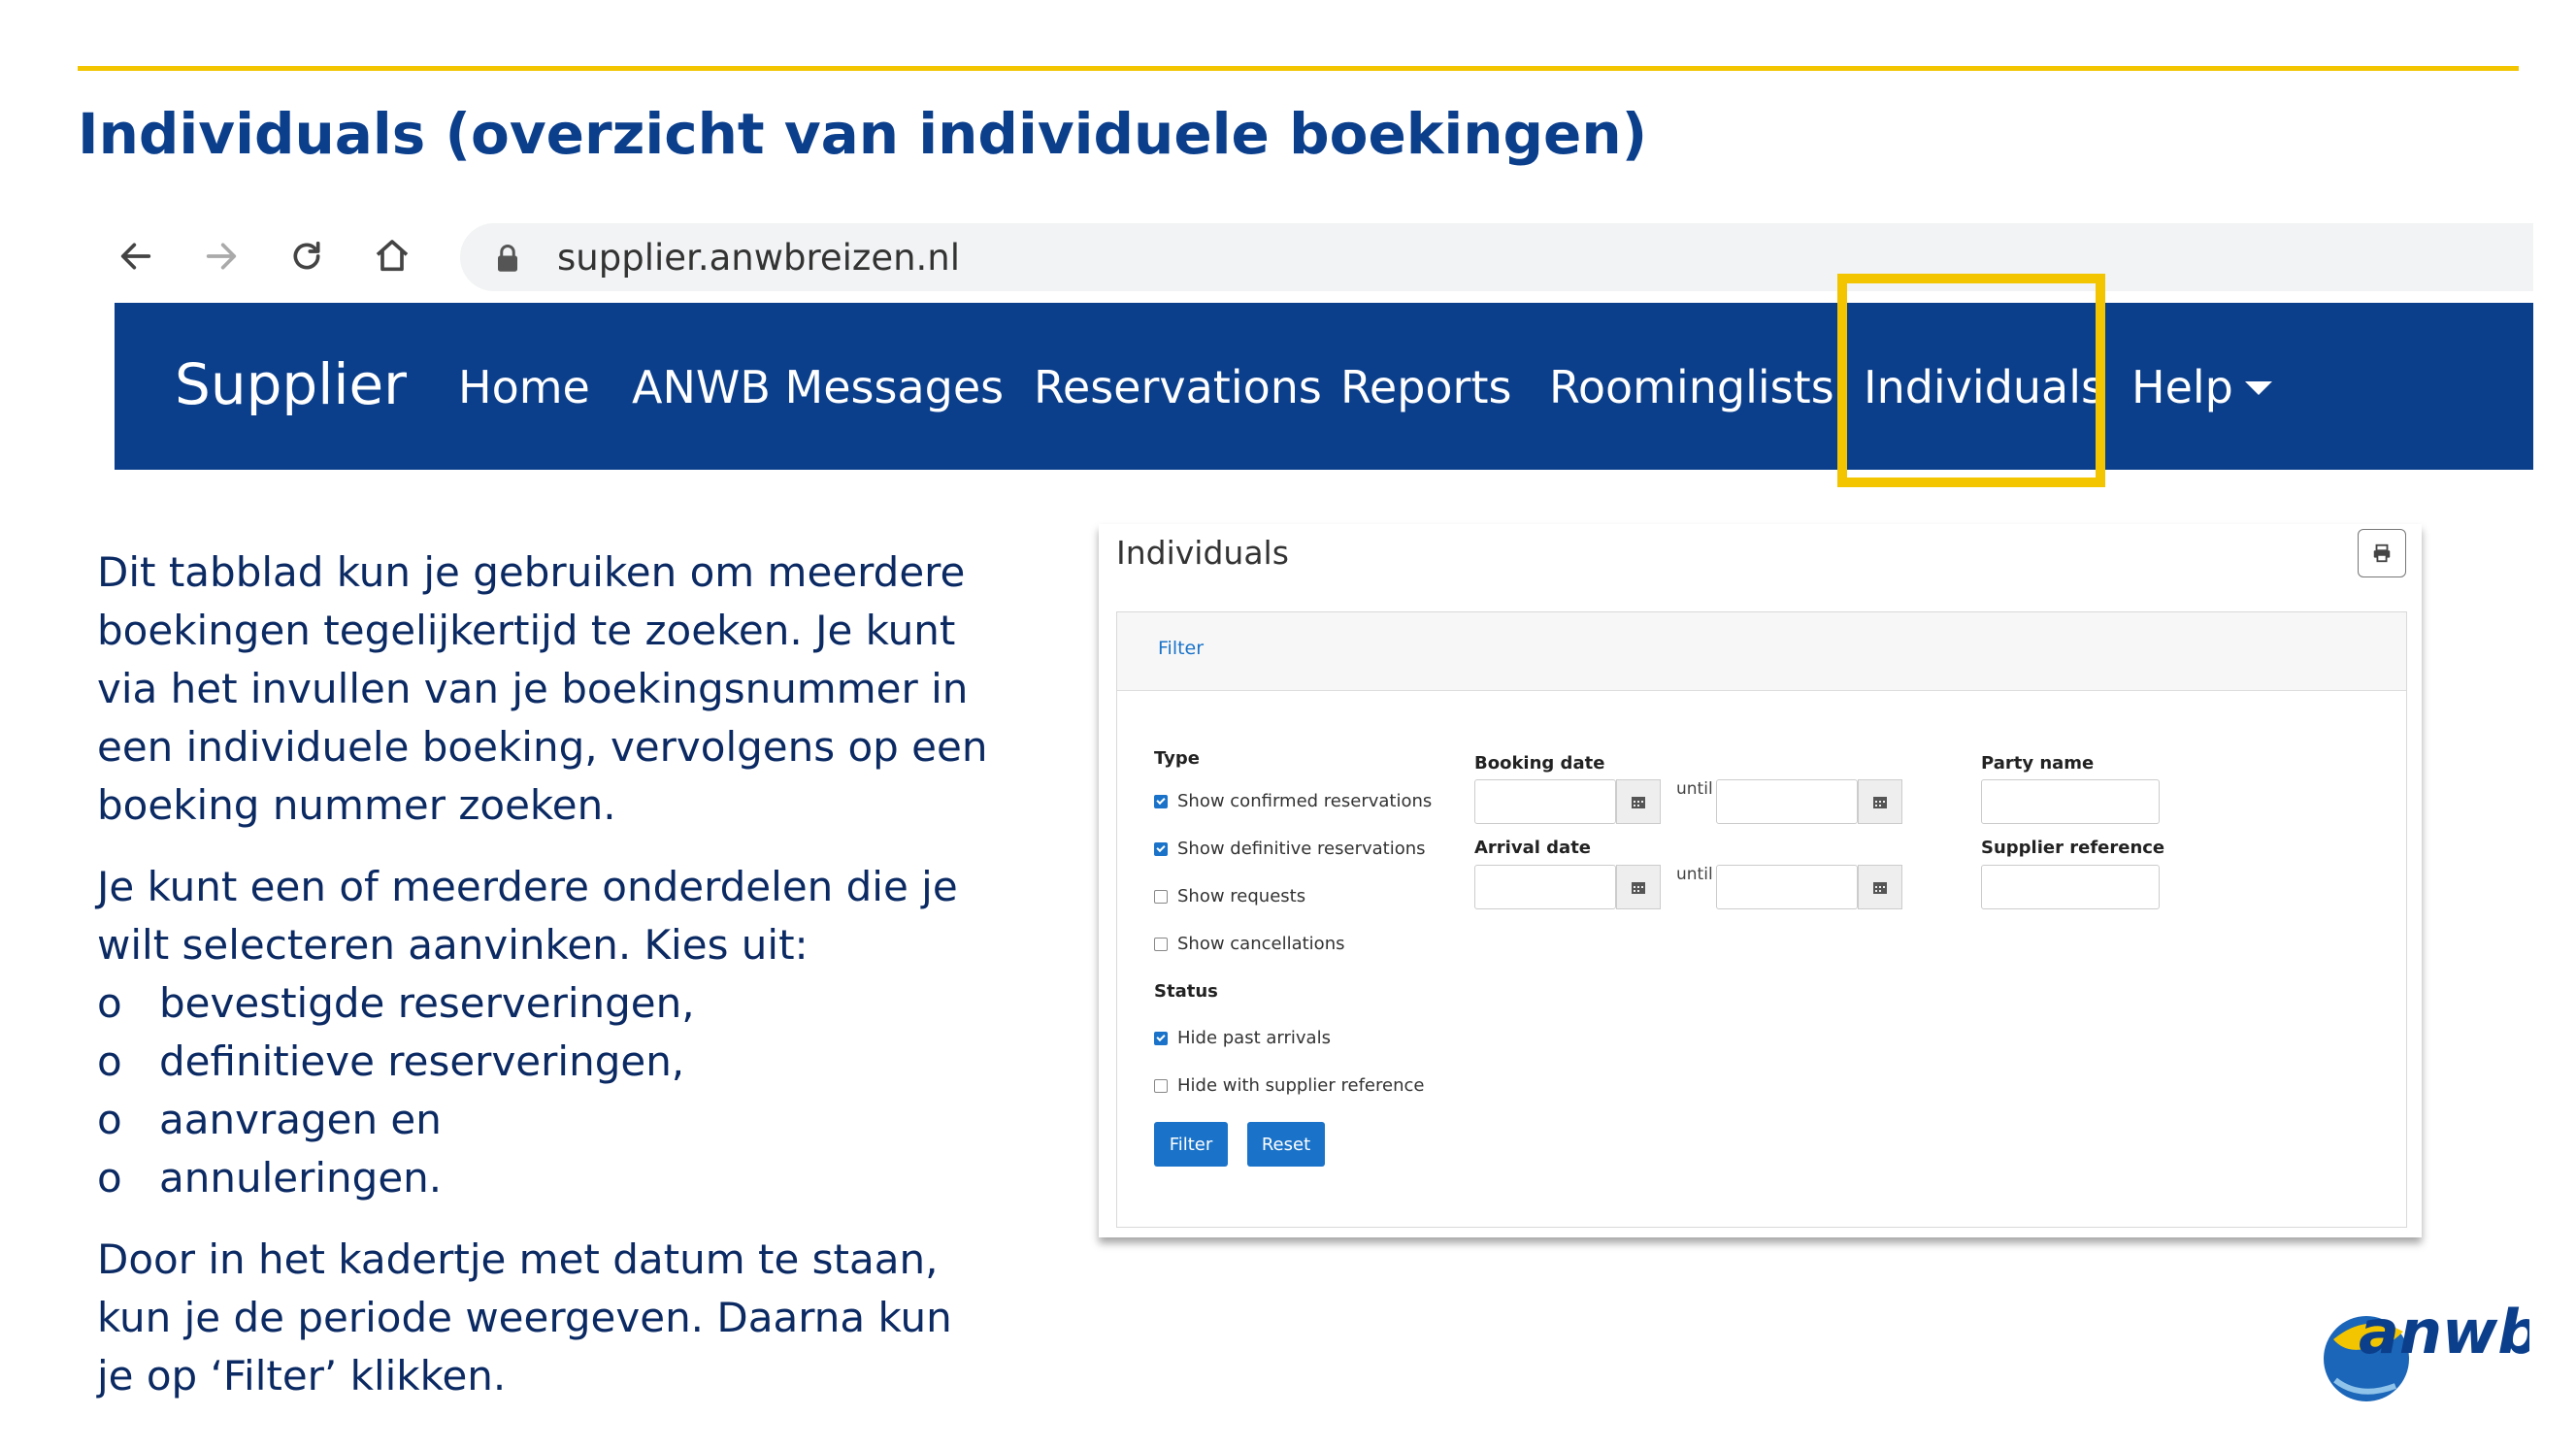 The height and width of the screenshot is (1449, 2576). I want to click on anwb-logo: anwb, so click(2426, 1349).